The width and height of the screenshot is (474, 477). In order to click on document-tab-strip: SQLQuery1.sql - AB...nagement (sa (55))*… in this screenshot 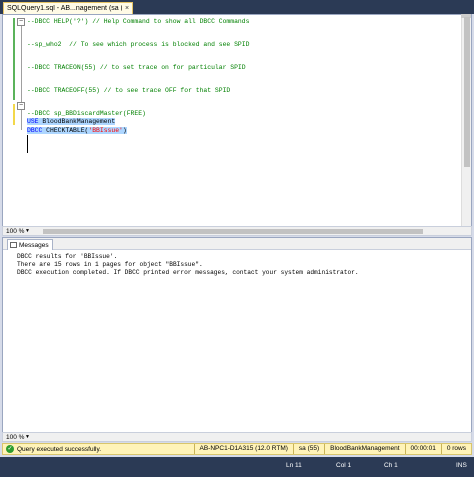, I will do `click(237, 7)`.